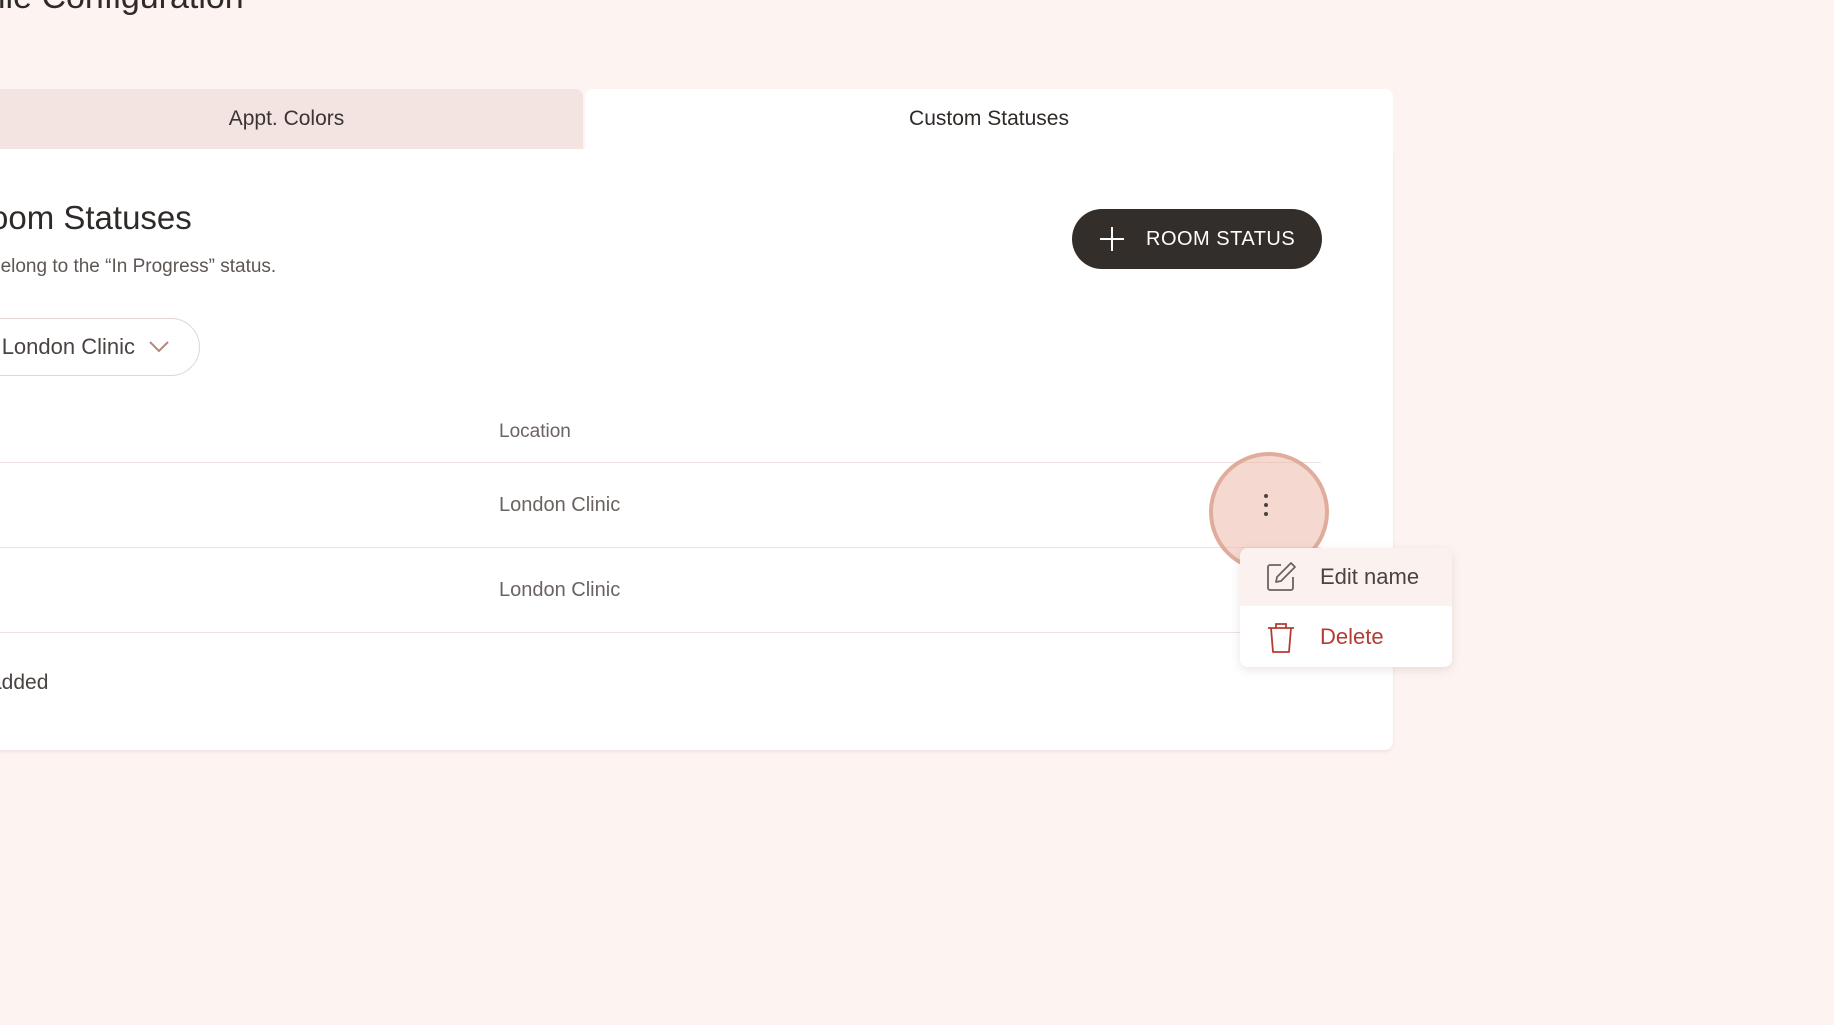 Image resolution: width=1834 pixels, height=1025 pixels. I want to click on tab-bar: Appt. Colors Custom Statuses, so click(696, 119).